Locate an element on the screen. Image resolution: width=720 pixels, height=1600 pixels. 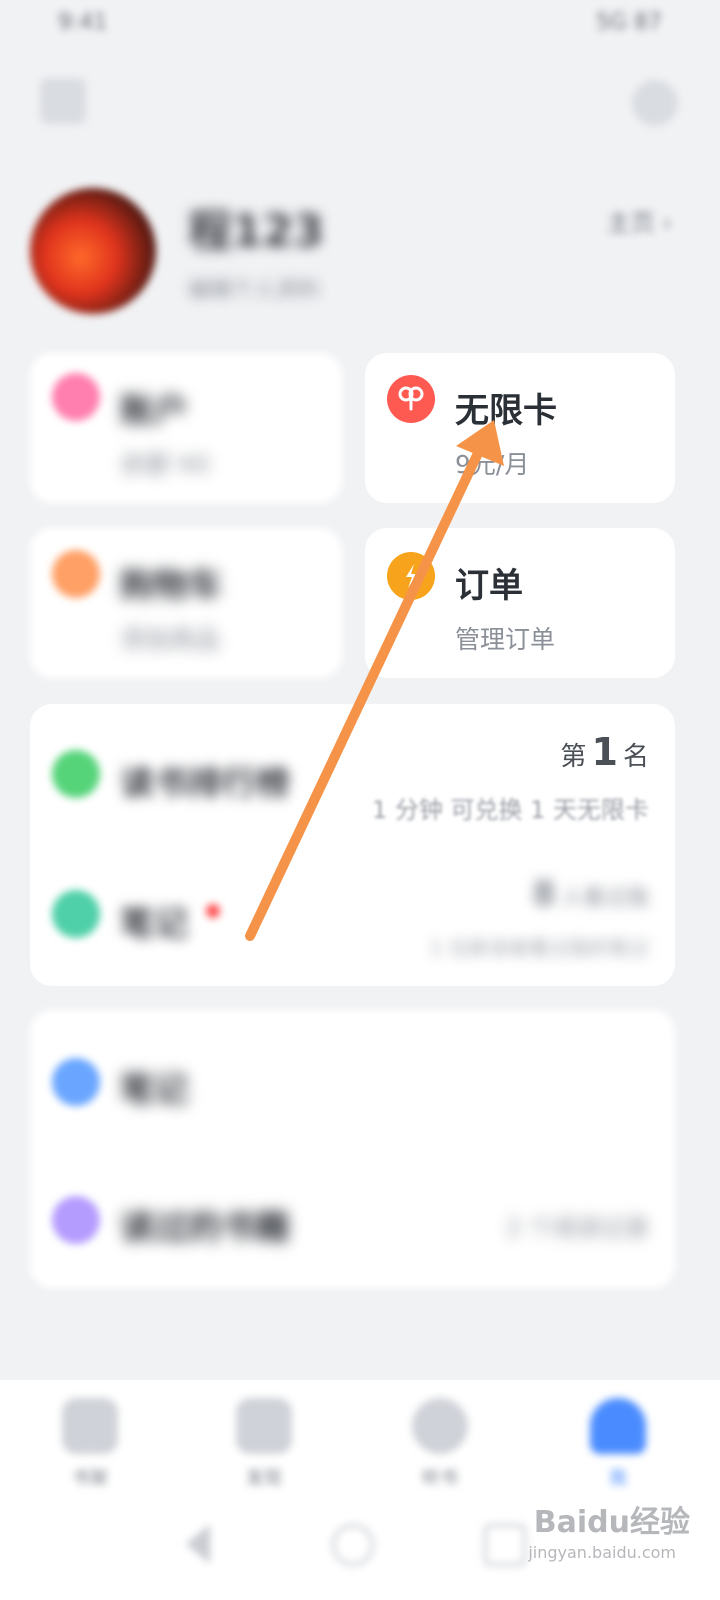
annotation-arrow is located at coordinates (374, 680).